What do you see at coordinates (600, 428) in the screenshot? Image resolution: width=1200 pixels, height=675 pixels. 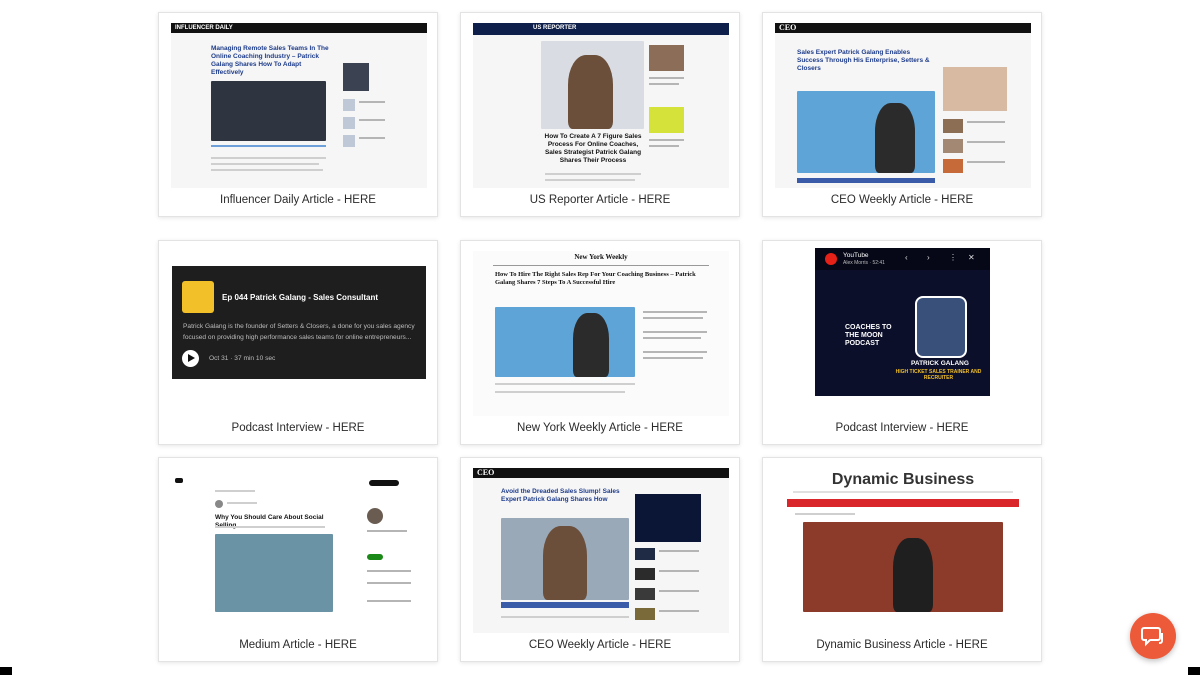 I see `card-caption: New York Weekly Article - HERE` at bounding box center [600, 428].